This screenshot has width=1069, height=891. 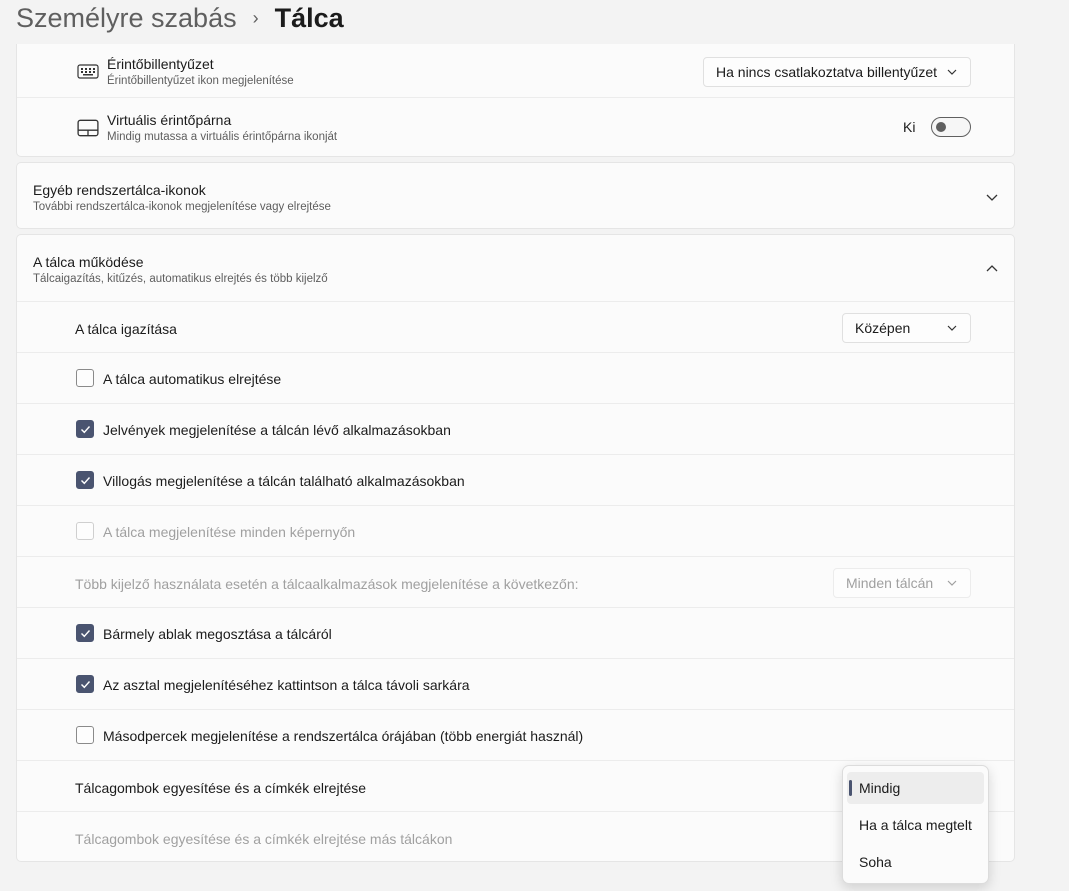 I want to click on virtual-touchpad-toggle, so click(x=951, y=127).